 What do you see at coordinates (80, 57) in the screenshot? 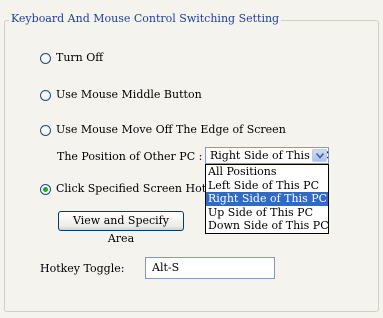
I see `turn-off-label: Turn Off` at bounding box center [80, 57].